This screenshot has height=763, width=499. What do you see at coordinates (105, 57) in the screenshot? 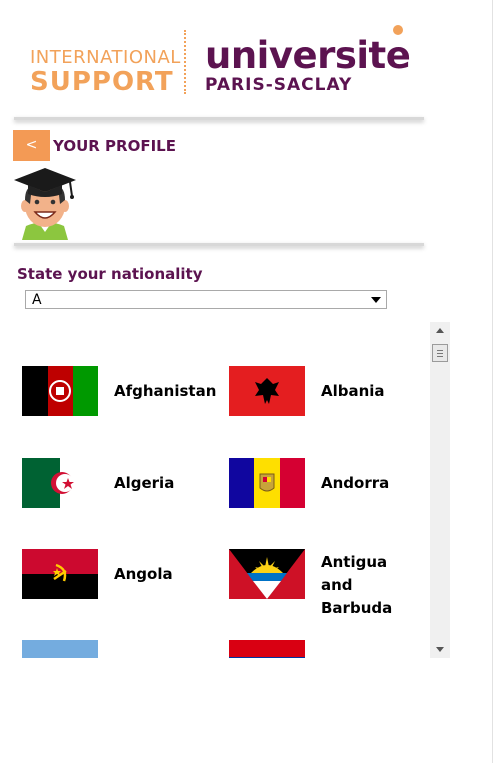
I see `logo-international-text: INTERNATIONAL` at bounding box center [105, 57].